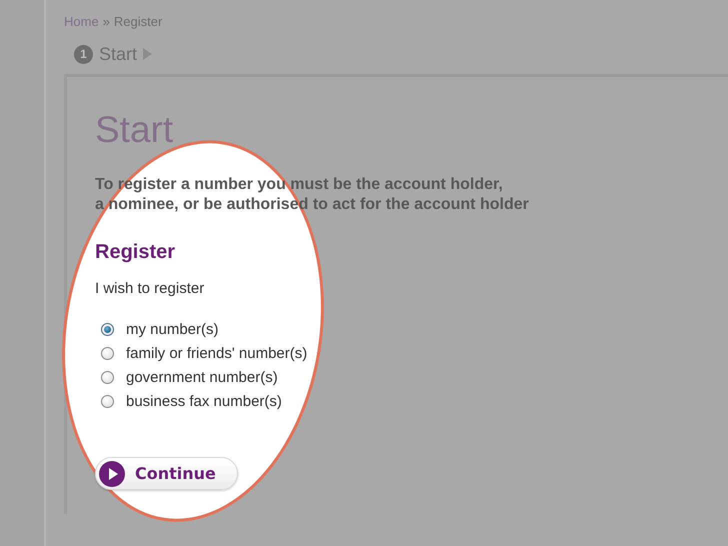 The height and width of the screenshot is (546, 728). Describe the element at coordinates (202, 377) in the screenshot. I see `option-label: government number(s)` at that location.